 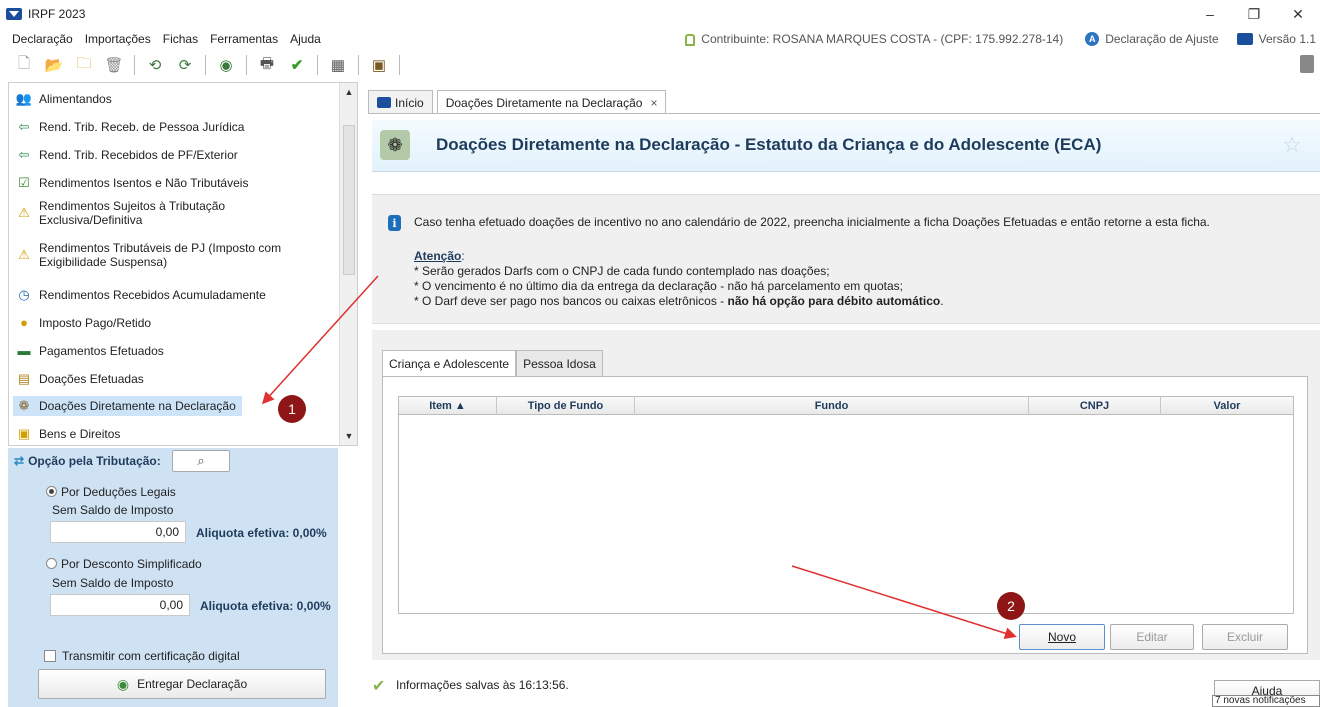 What do you see at coordinates (1011, 606) in the screenshot?
I see `annotation-marker-2: 2` at bounding box center [1011, 606].